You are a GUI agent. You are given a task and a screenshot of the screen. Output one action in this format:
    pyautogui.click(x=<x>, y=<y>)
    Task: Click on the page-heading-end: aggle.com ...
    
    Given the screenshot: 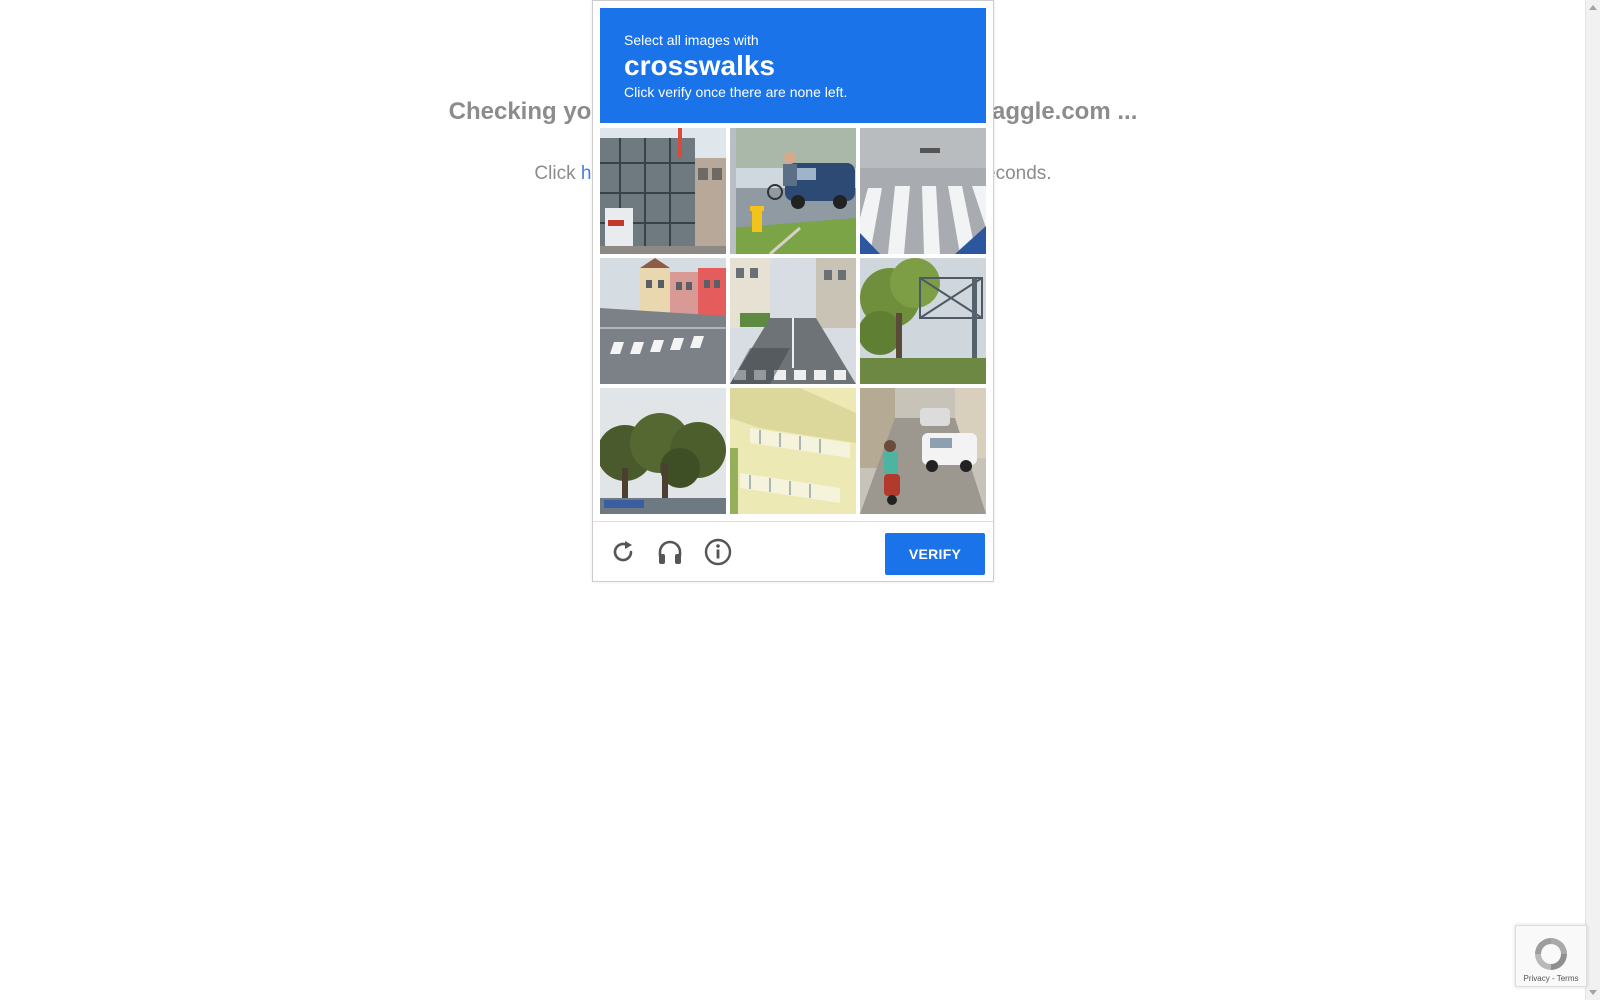 What is the action you would take?
    pyautogui.click(x=1064, y=111)
    